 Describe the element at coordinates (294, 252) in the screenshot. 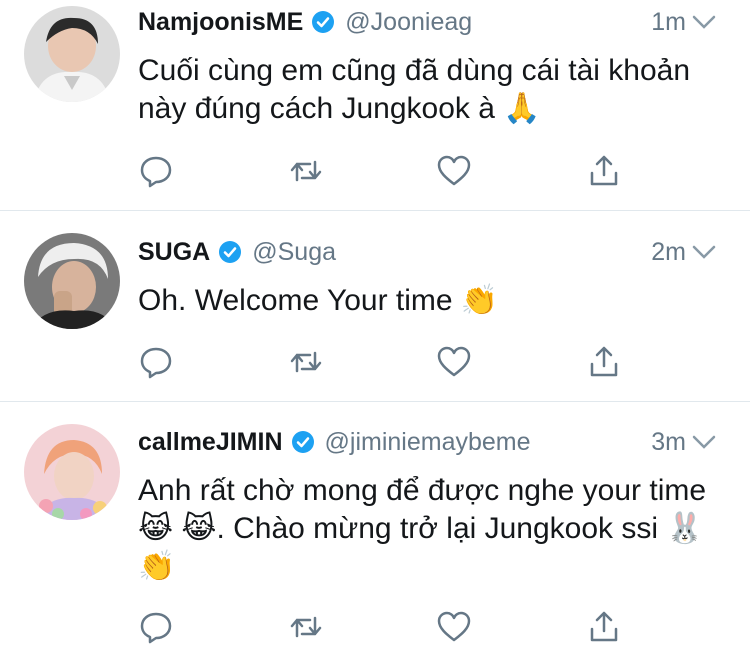

I see `handle: @Suga` at that location.